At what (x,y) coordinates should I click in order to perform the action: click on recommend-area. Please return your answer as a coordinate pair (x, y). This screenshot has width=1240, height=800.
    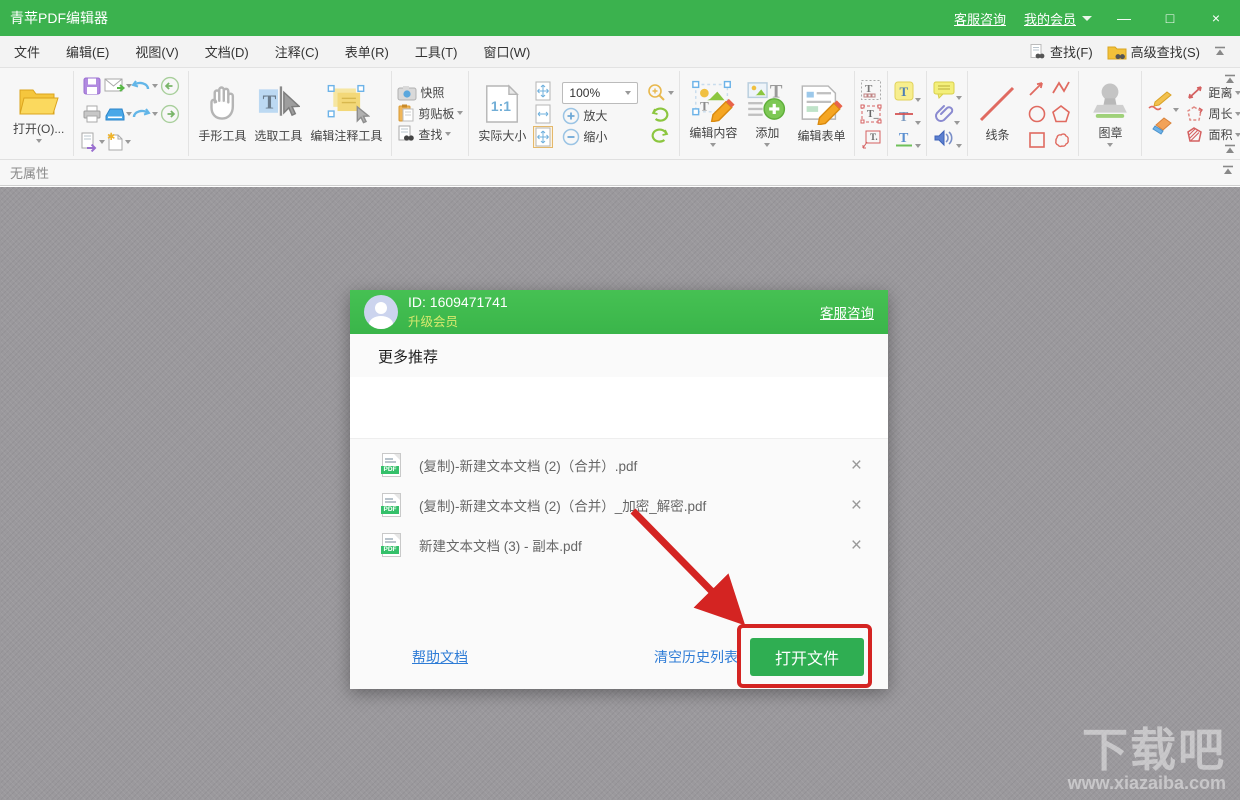
    Looking at the image, I should click on (619, 408).